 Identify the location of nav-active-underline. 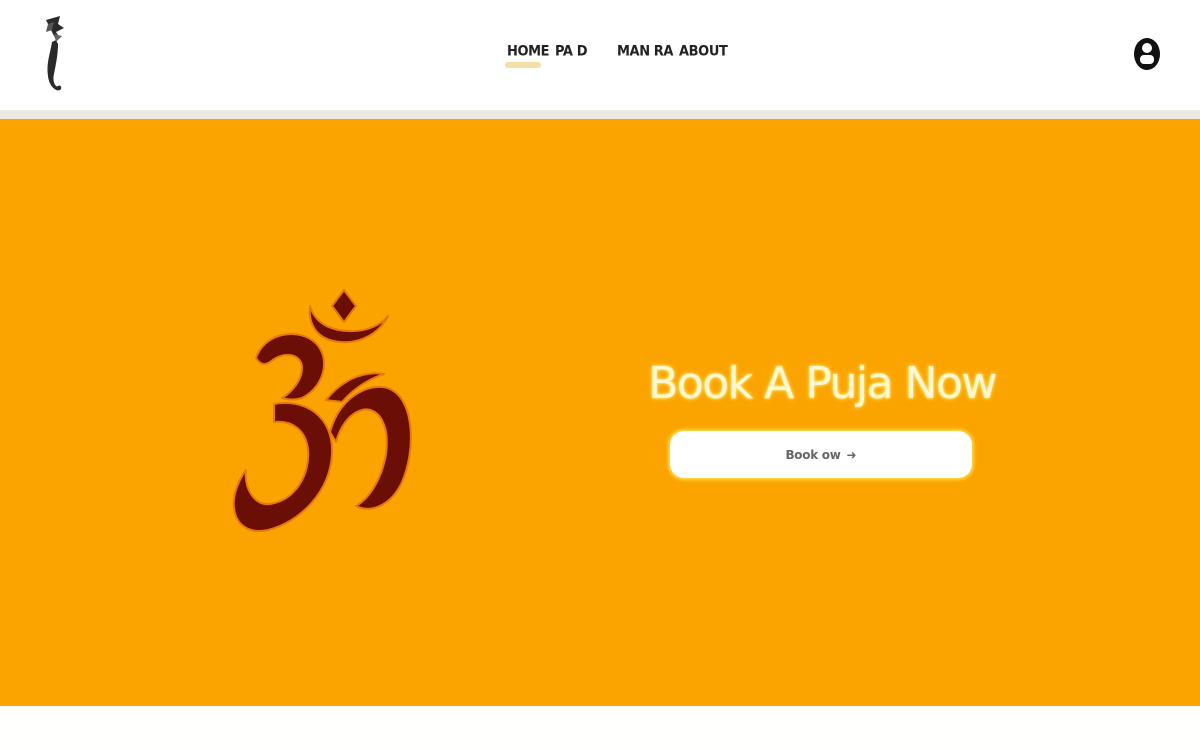
(523, 65).